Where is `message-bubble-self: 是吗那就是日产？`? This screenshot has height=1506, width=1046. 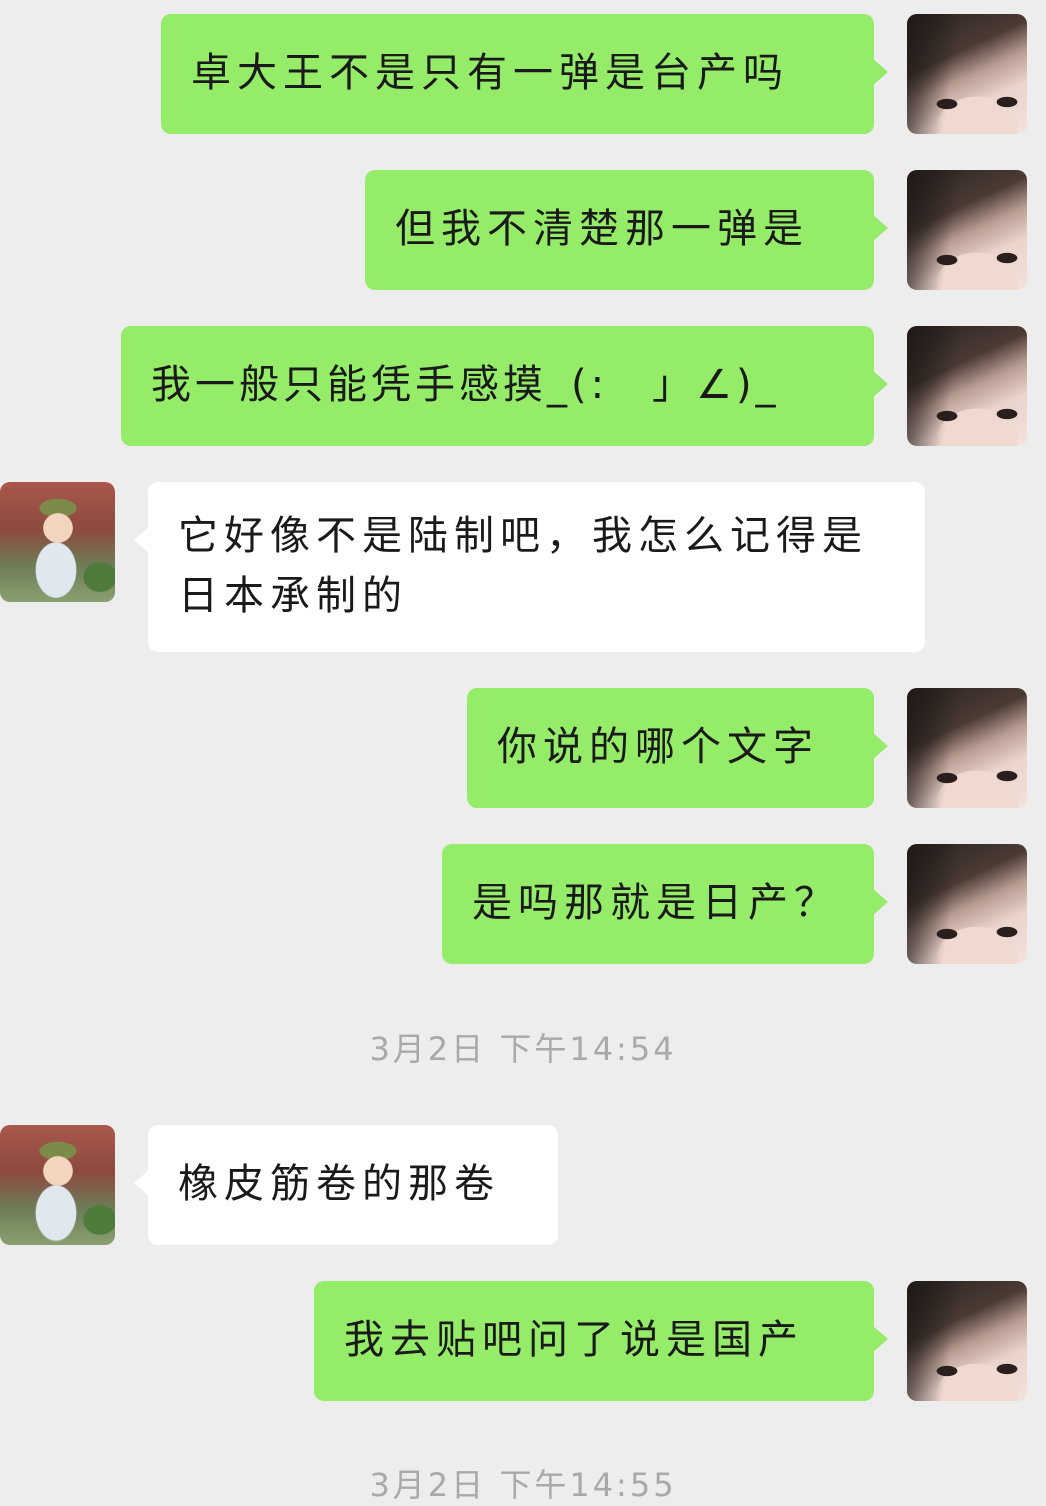 message-bubble-self: 是吗那就是日产？ is located at coordinates (665, 904).